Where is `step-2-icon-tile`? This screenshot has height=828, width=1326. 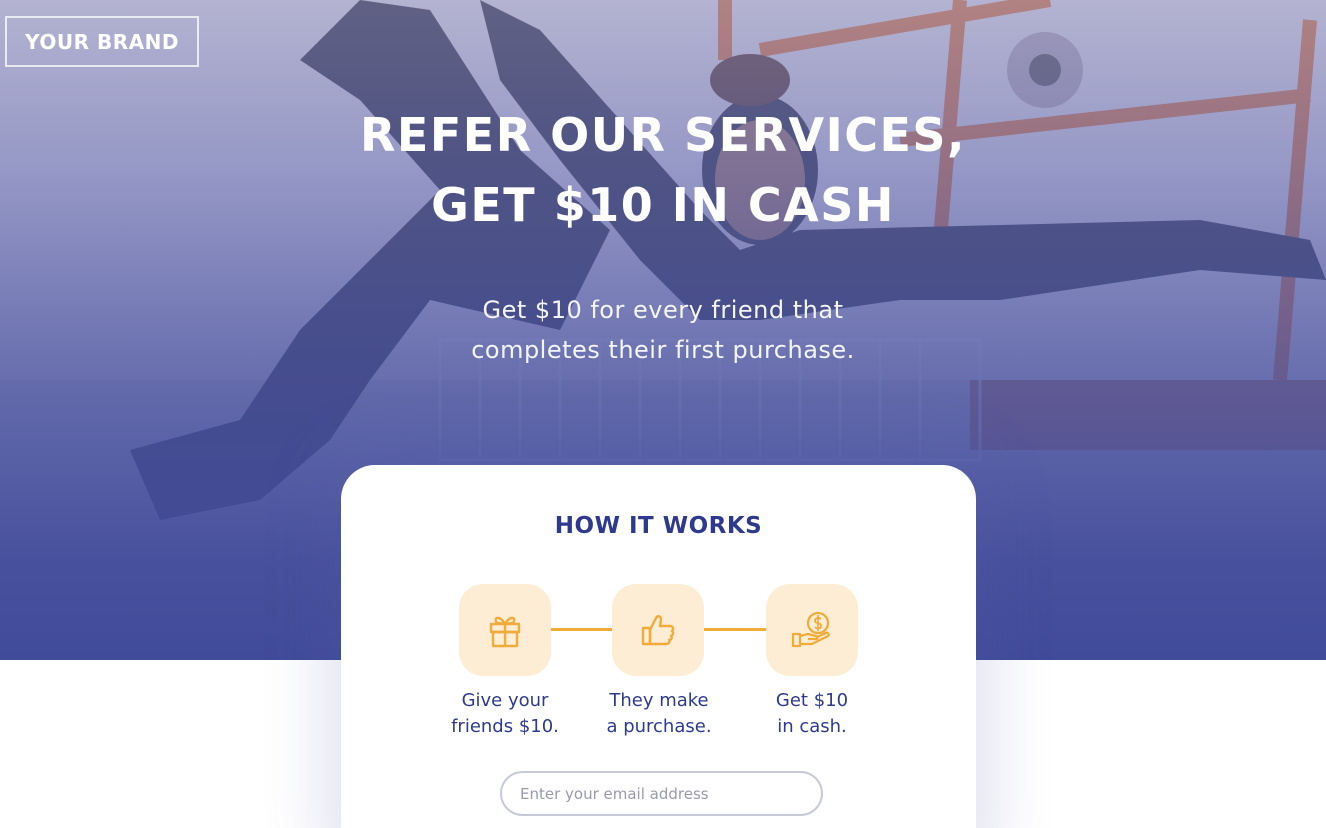
step-2-icon-tile is located at coordinates (658, 630).